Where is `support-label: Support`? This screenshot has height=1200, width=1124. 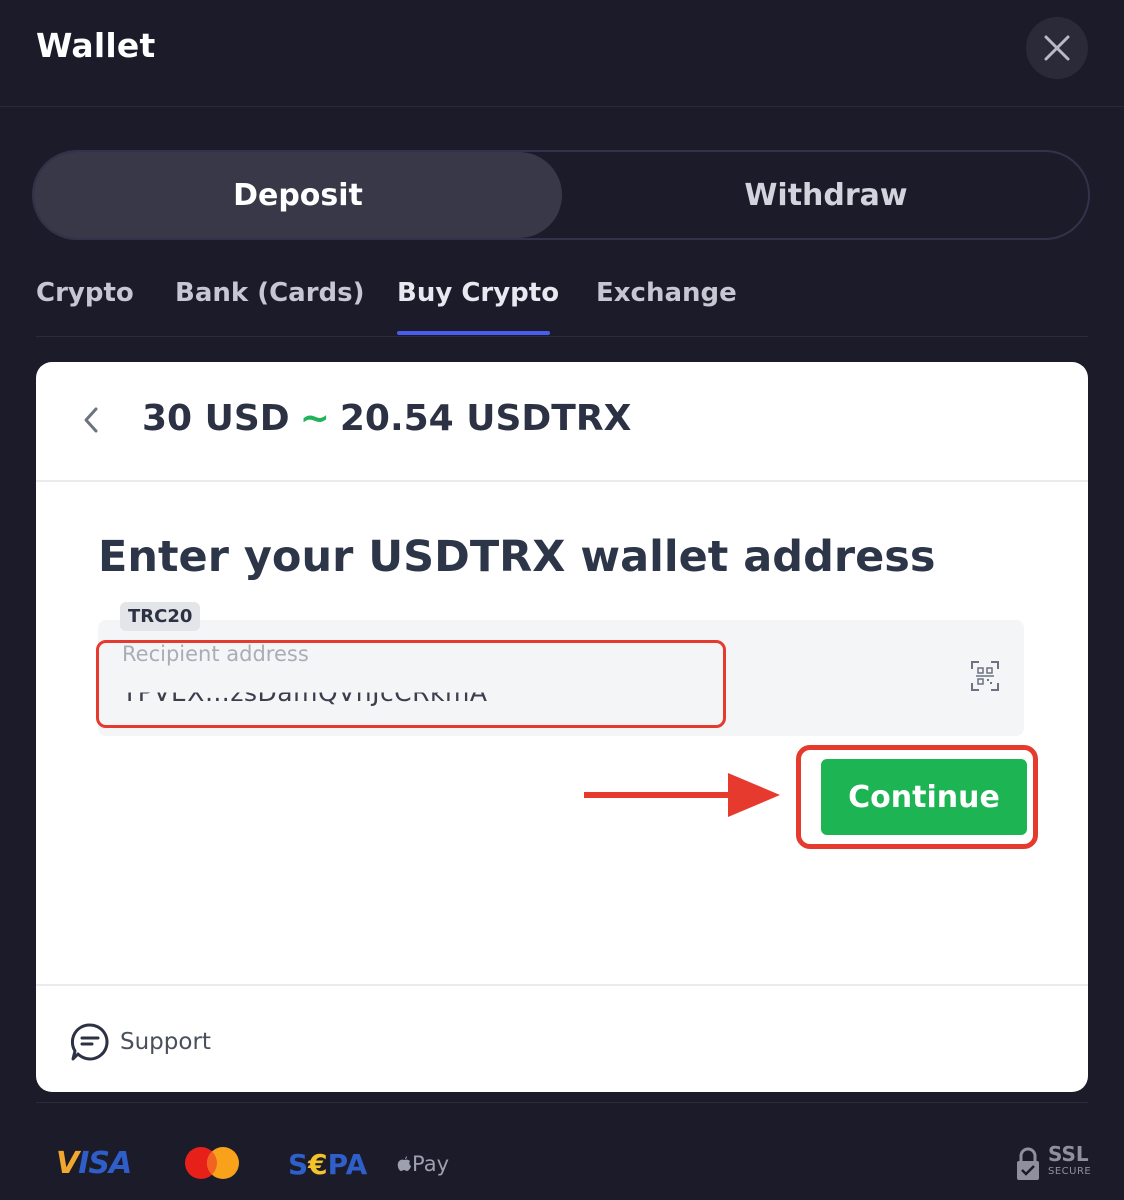
support-label: Support is located at coordinates (165, 1042).